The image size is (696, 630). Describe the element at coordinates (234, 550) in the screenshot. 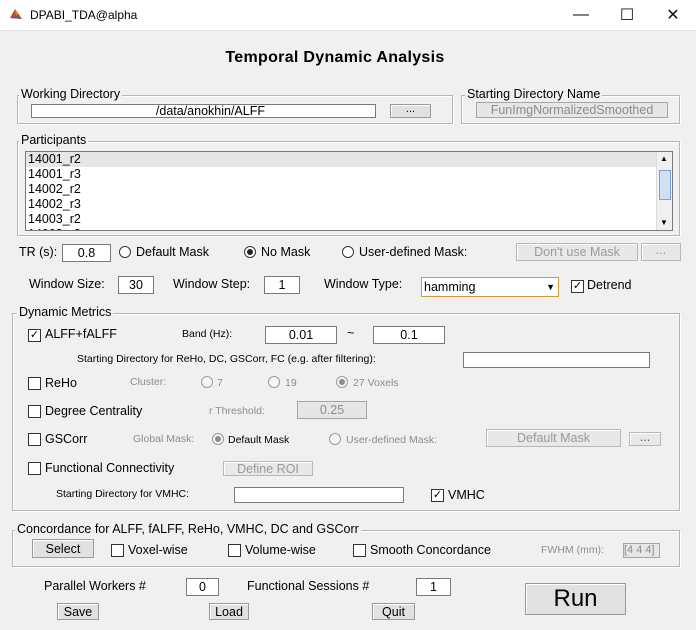

I see `volume-wise-checkbox` at that location.